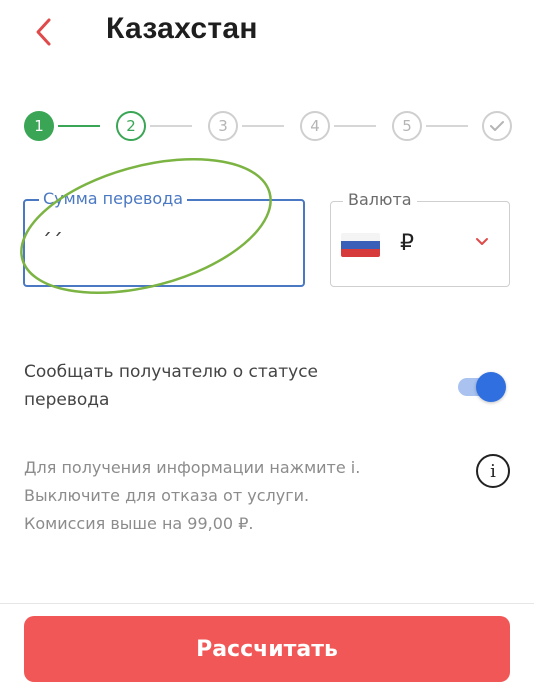  Describe the element at coordinates (420, 238) in the screenshot. I see `currency-select: Валюта ₽` at that location.